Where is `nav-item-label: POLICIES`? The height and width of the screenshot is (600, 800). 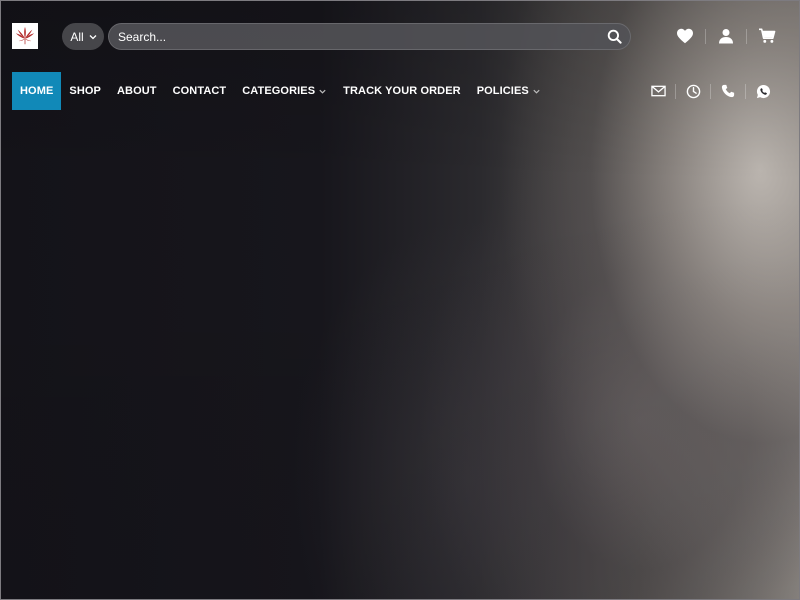
nav-item-label: POLICIES is located at coordinates (502, 91).